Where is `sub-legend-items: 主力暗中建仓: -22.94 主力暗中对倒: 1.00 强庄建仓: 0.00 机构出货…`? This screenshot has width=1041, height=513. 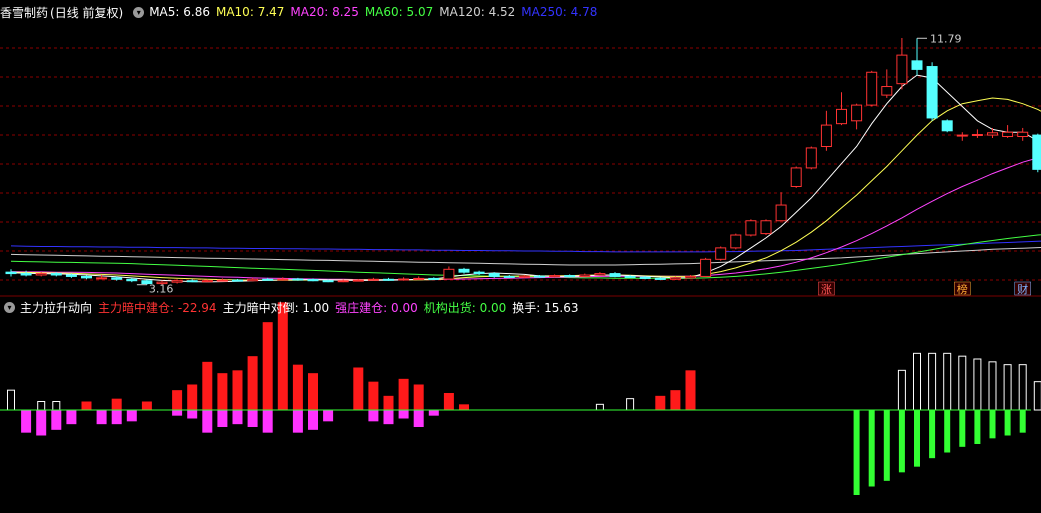
sub-legend-items: 主力暗中建仓: -22.94 主力暗中对倒: 1.00 强庄建仓: 0.00 机构出货… is located at coordinates (341, 307).